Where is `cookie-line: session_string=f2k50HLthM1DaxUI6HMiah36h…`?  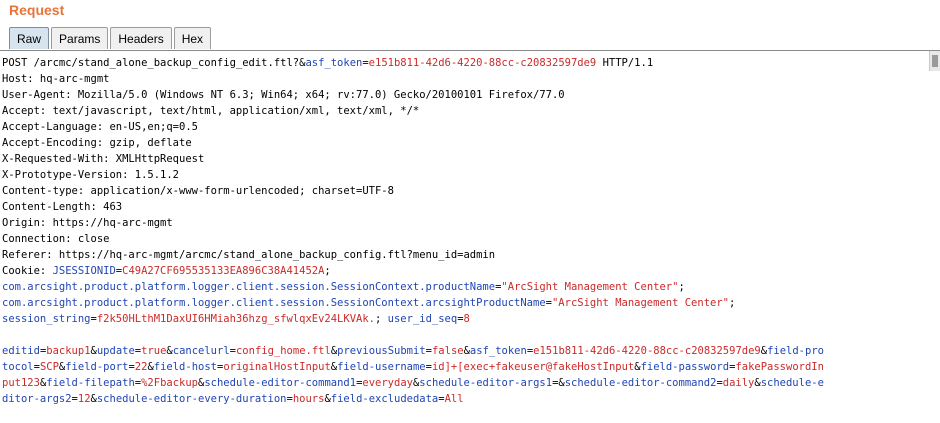 cookie-line: session_string=f2k50HLthM1DaxUI6HMiah36h… is located at coordinates (236, 319).